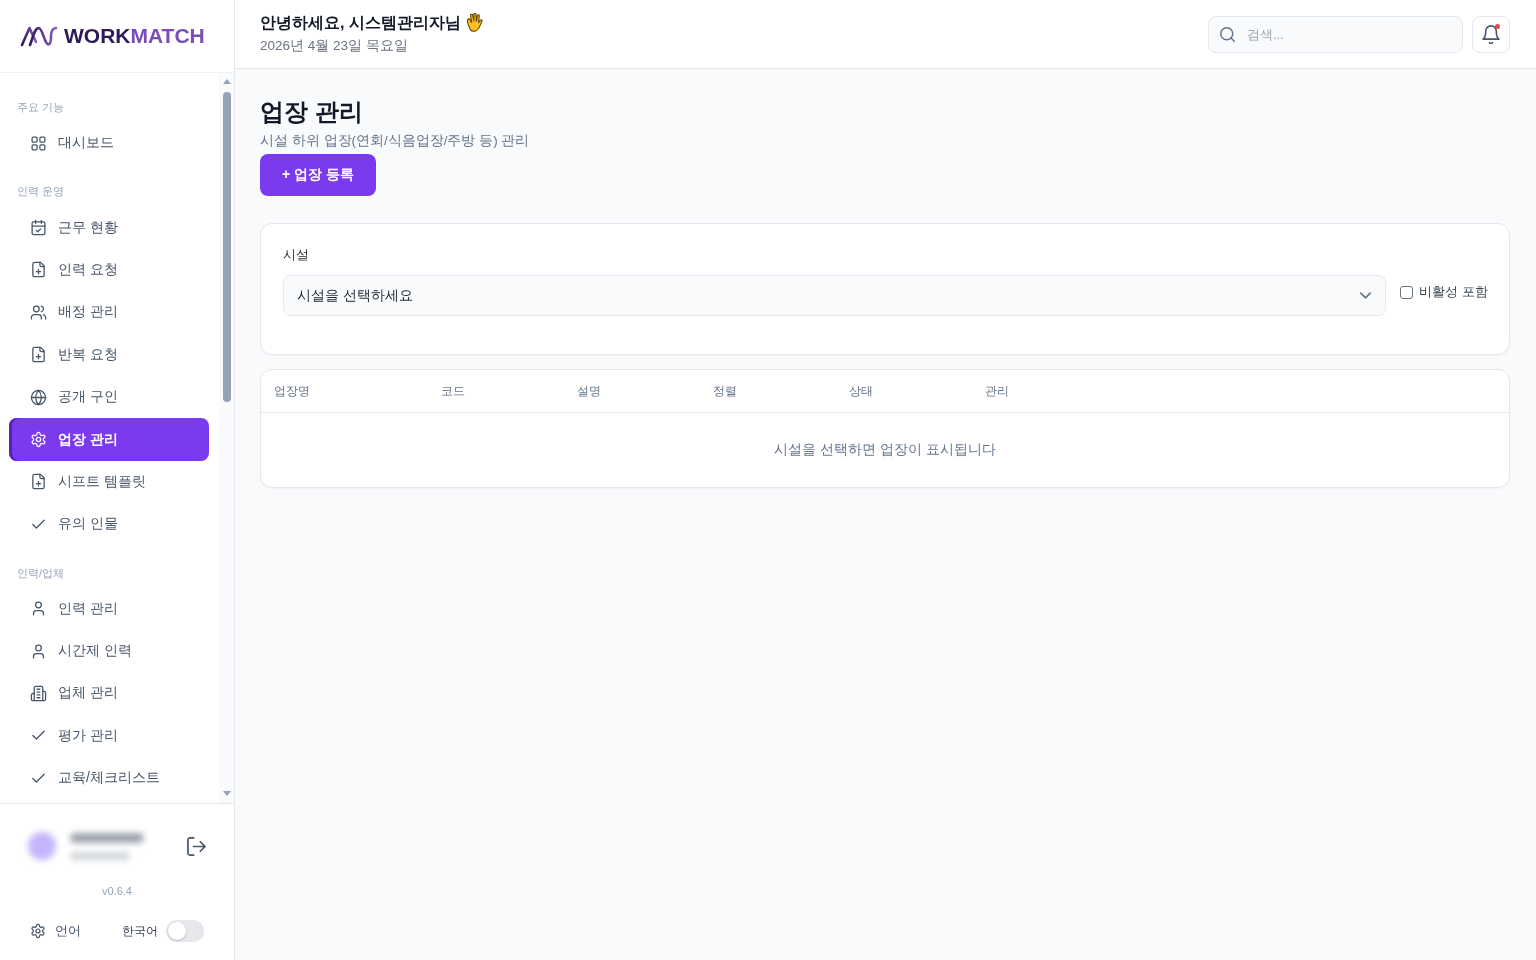 The image size is (1536, 960). Describe the element at coordinates (885, 450) in the screenshot. I see `empty-message: 시설을 선택하면 업장이 표시됩니다` at that location.